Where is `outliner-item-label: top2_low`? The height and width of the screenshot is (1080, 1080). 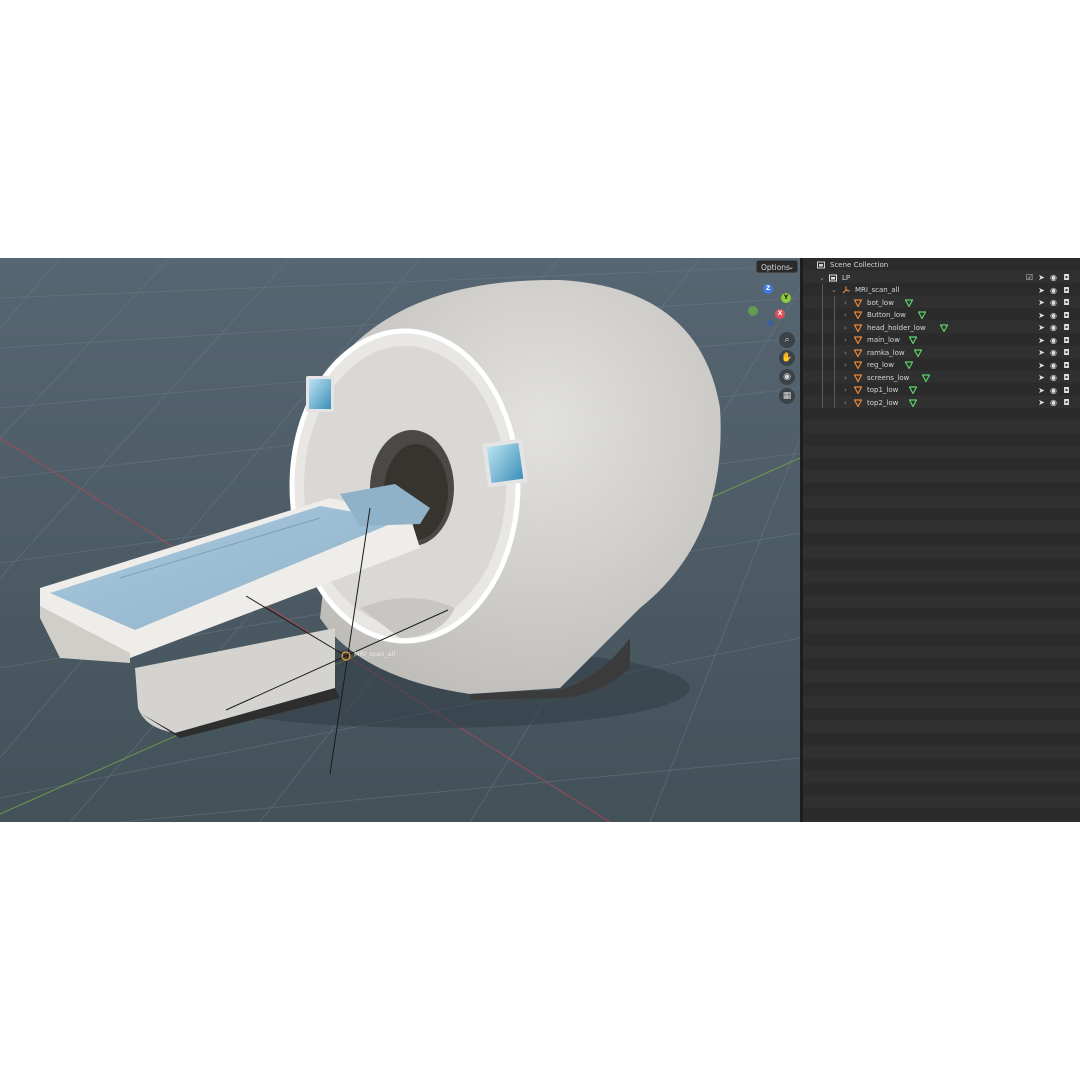
outliner-item-label: top2_low is located at coordinates (883, 402).